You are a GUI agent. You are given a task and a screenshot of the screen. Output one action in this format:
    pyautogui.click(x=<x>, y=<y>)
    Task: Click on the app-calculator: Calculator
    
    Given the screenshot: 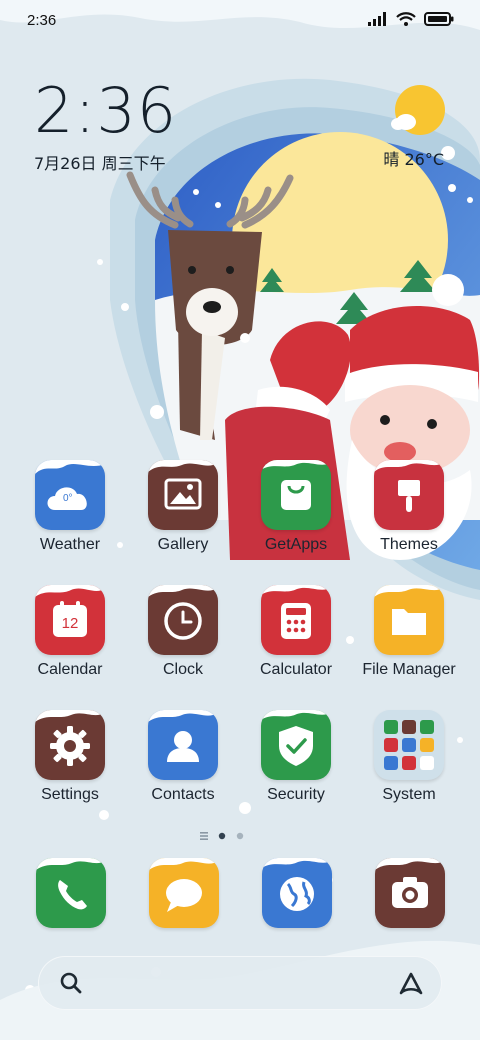 What is the action you would take?
    pyautogui.click(x=296, y=640)
    